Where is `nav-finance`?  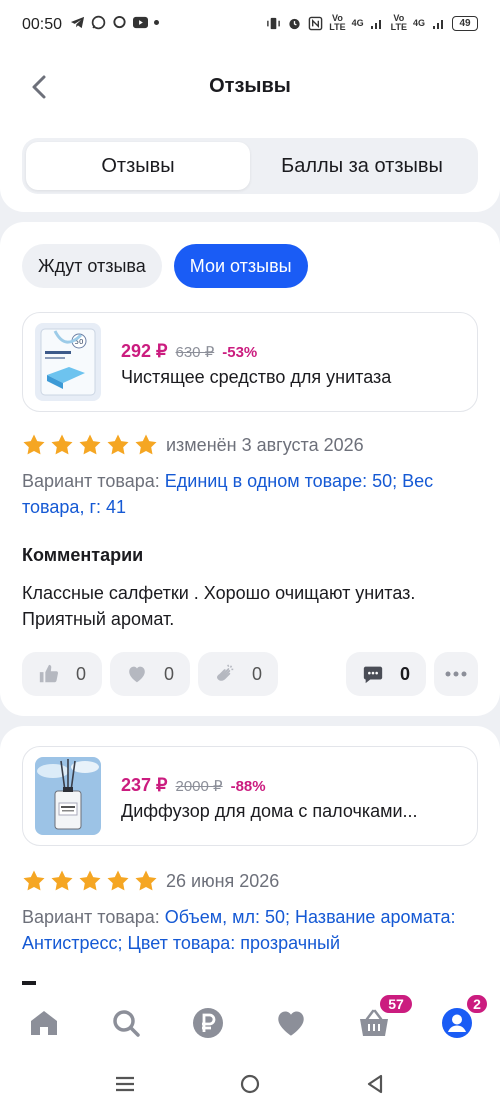
nav-finance is located at coordinates (208, 1023).